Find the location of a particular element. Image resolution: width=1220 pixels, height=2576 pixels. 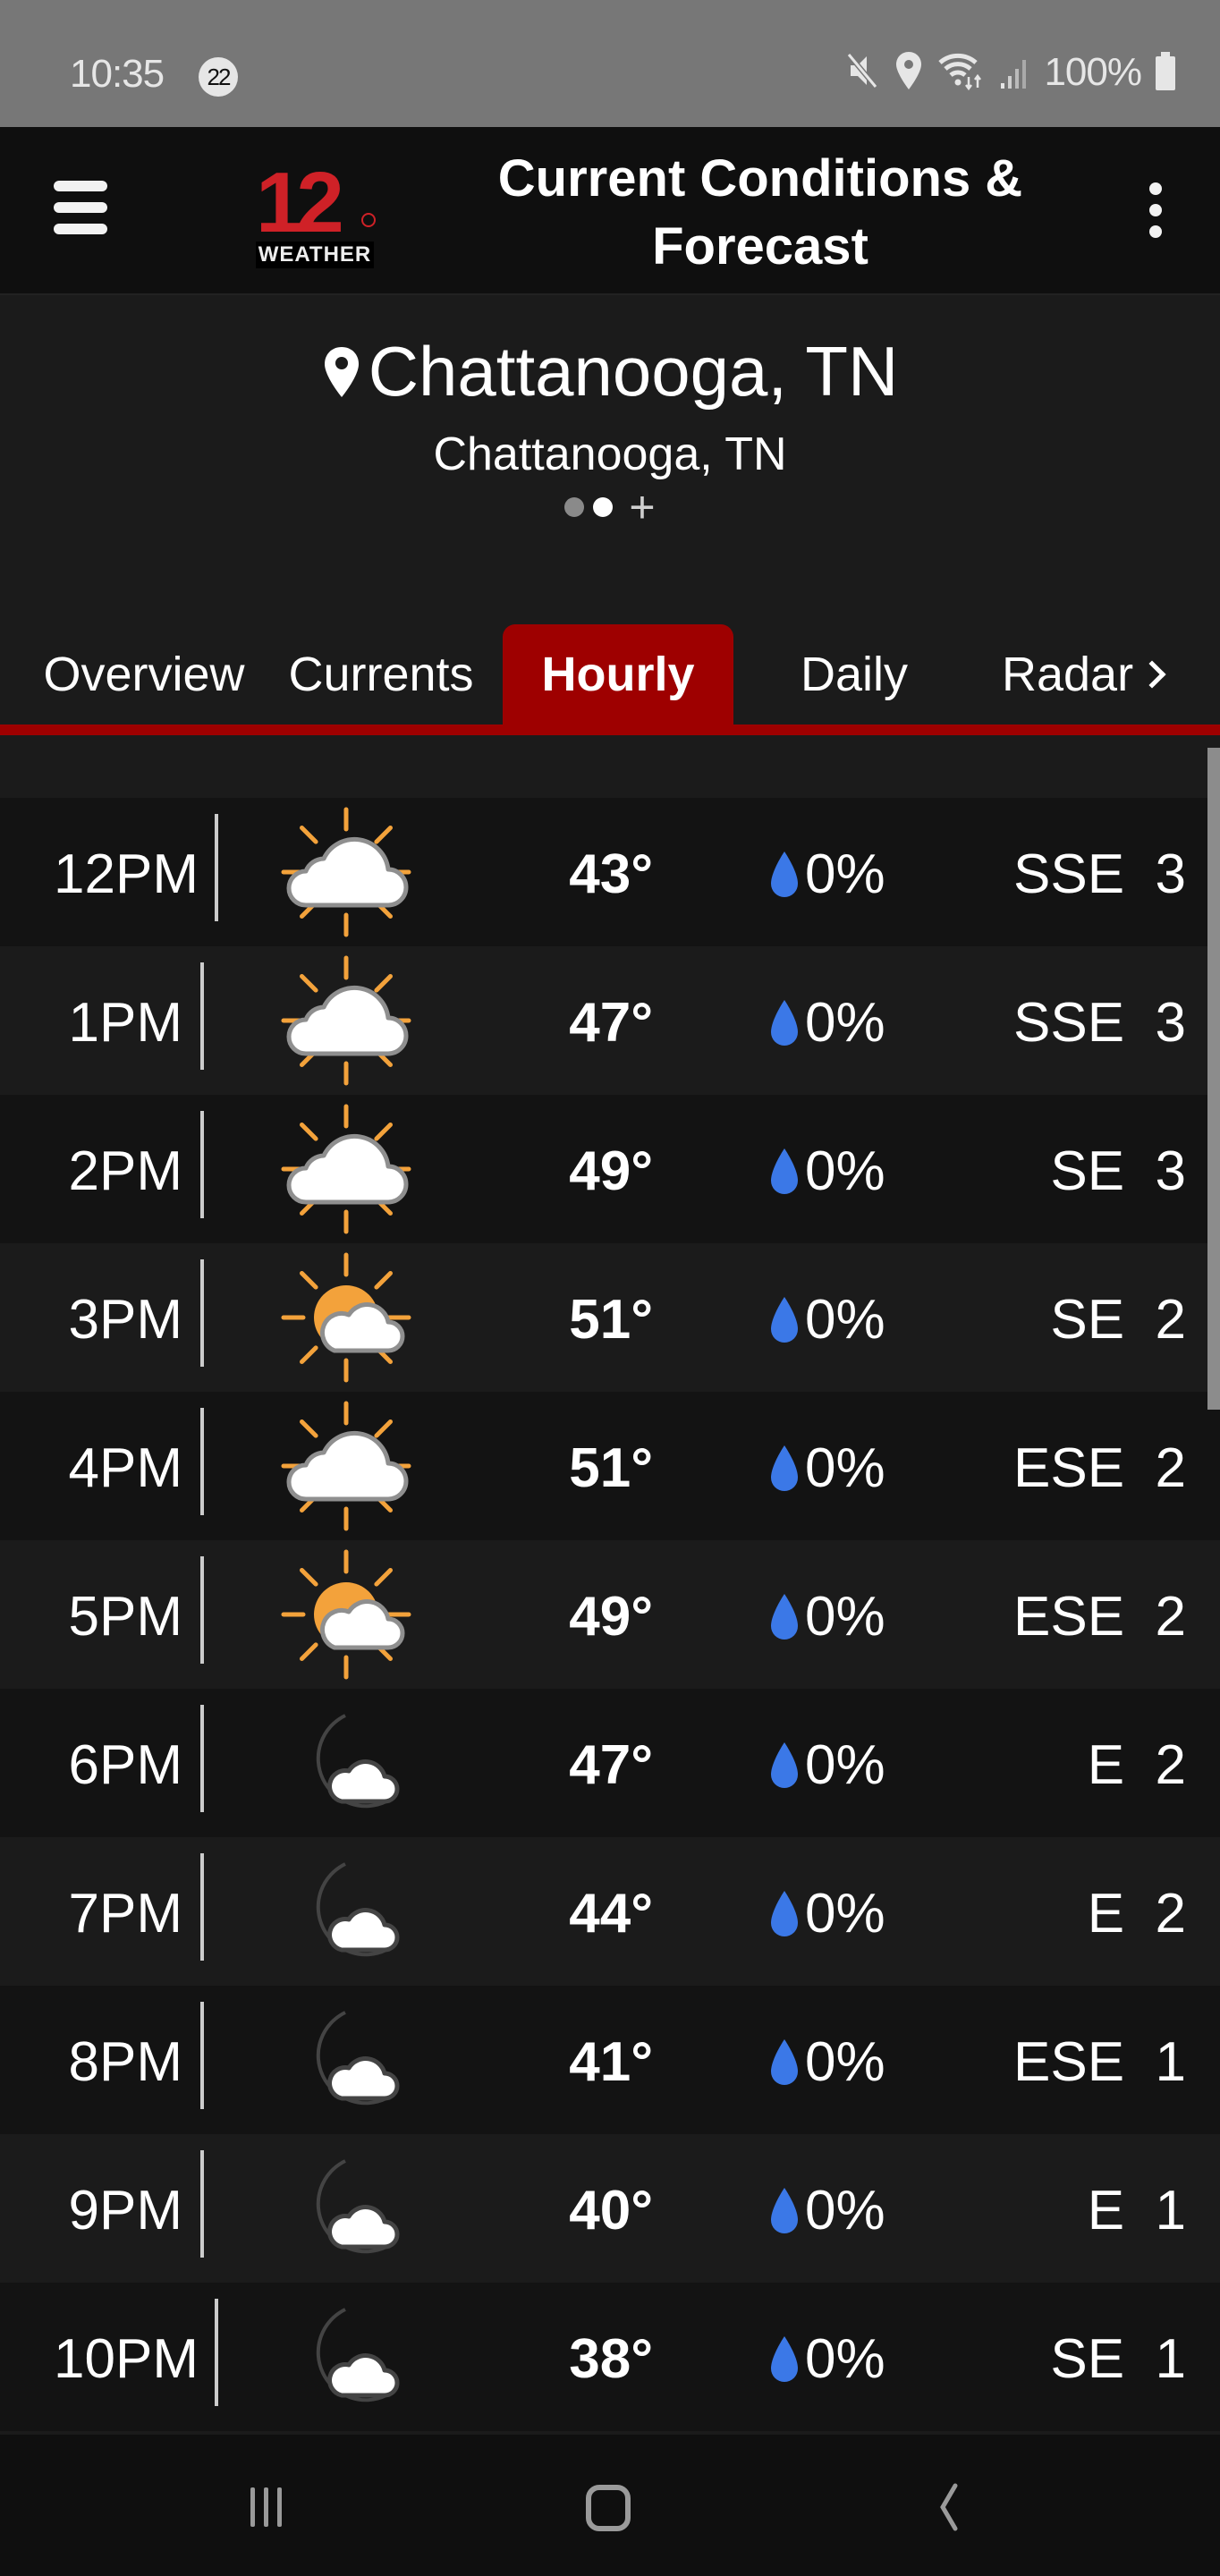

station-logo: 12 WEATHER is located at coordinates (314, 211).